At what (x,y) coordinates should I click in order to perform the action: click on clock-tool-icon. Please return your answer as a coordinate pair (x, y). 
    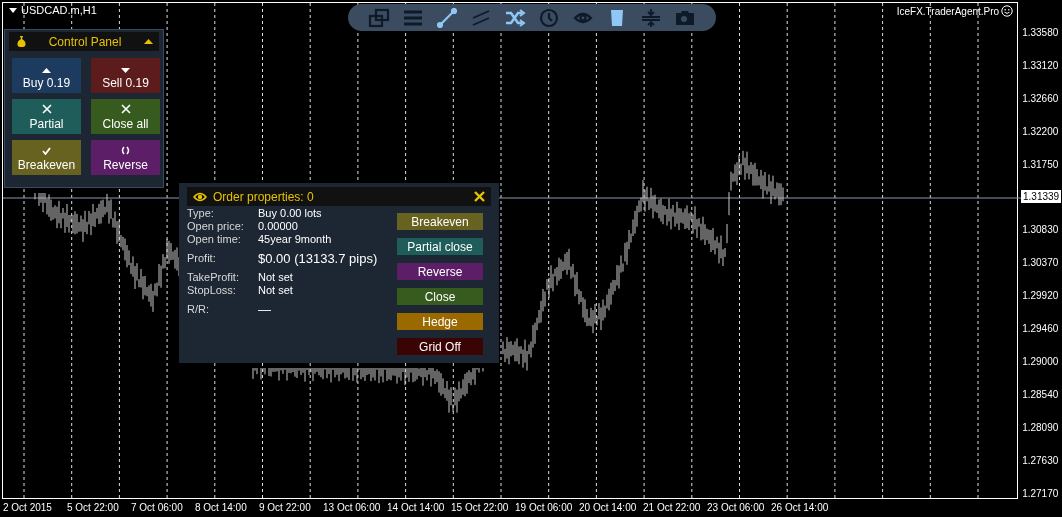
    Looking at the image, I should click on (549, 17).